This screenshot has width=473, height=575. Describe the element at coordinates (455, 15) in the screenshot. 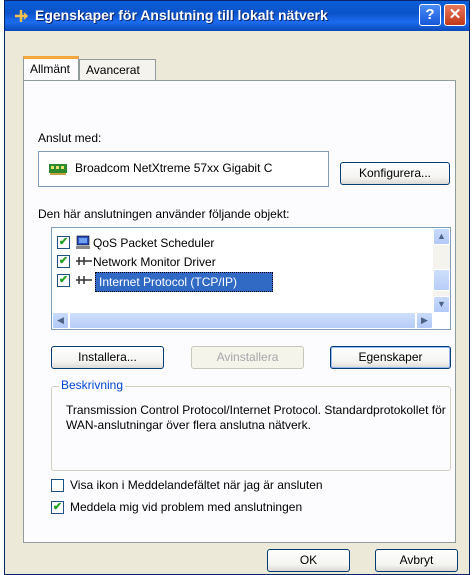

I see `close-button: ✕` at that location.